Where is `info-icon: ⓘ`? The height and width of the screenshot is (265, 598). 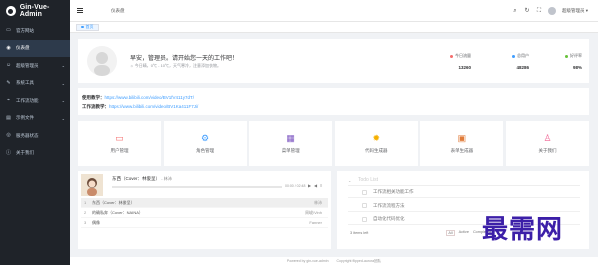 info-icon: ⓘ is located at coordinates (9, 152).